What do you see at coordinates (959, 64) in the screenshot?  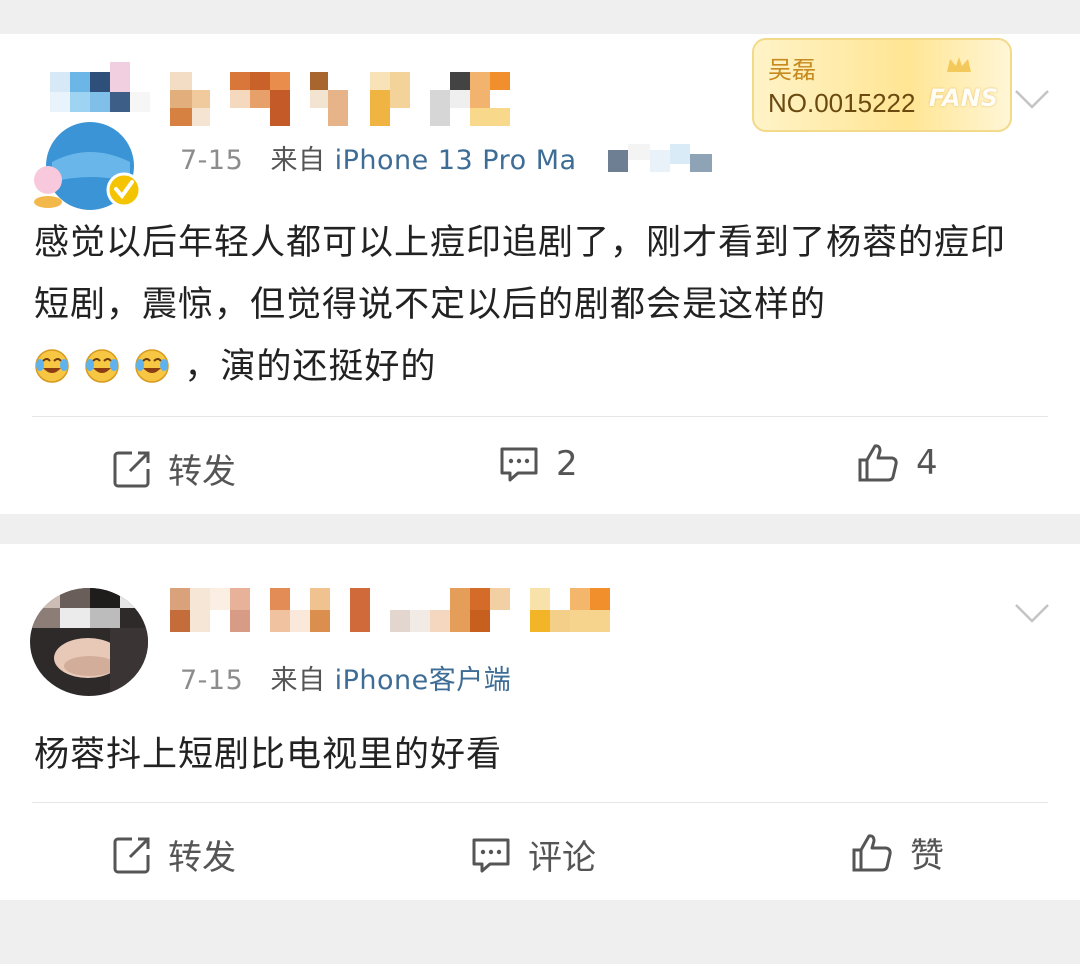 I see `crown-icon` at bounding box center [959, 64].